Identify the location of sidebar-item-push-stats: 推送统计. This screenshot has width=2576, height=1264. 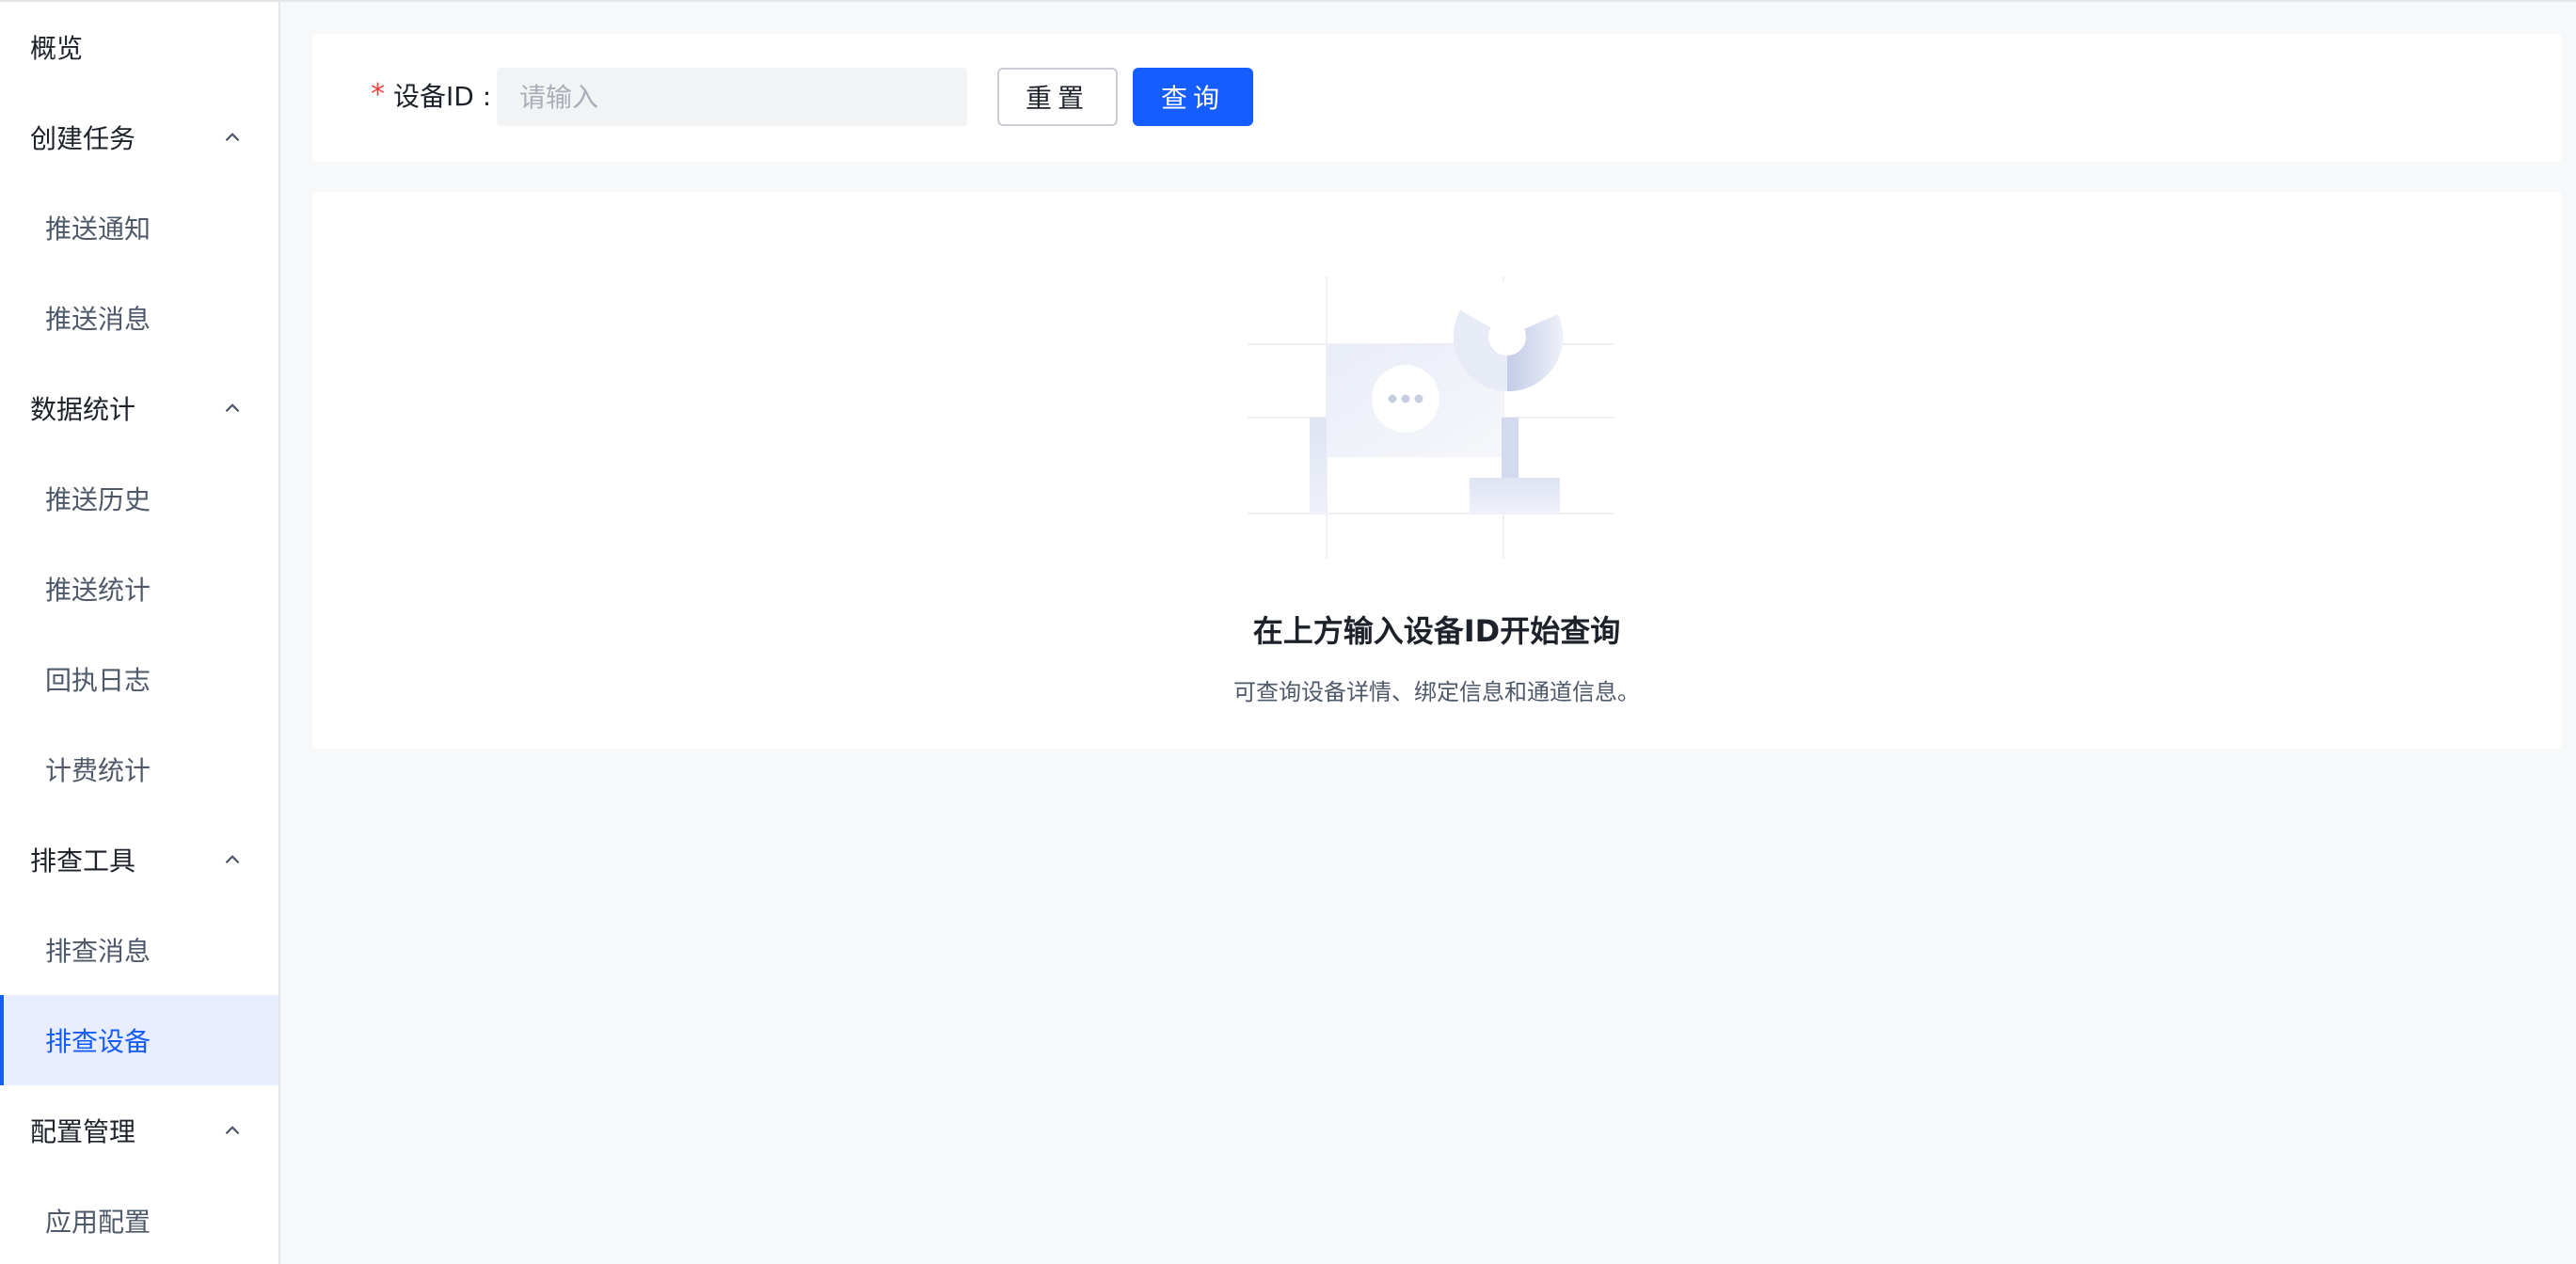
(139, 589).